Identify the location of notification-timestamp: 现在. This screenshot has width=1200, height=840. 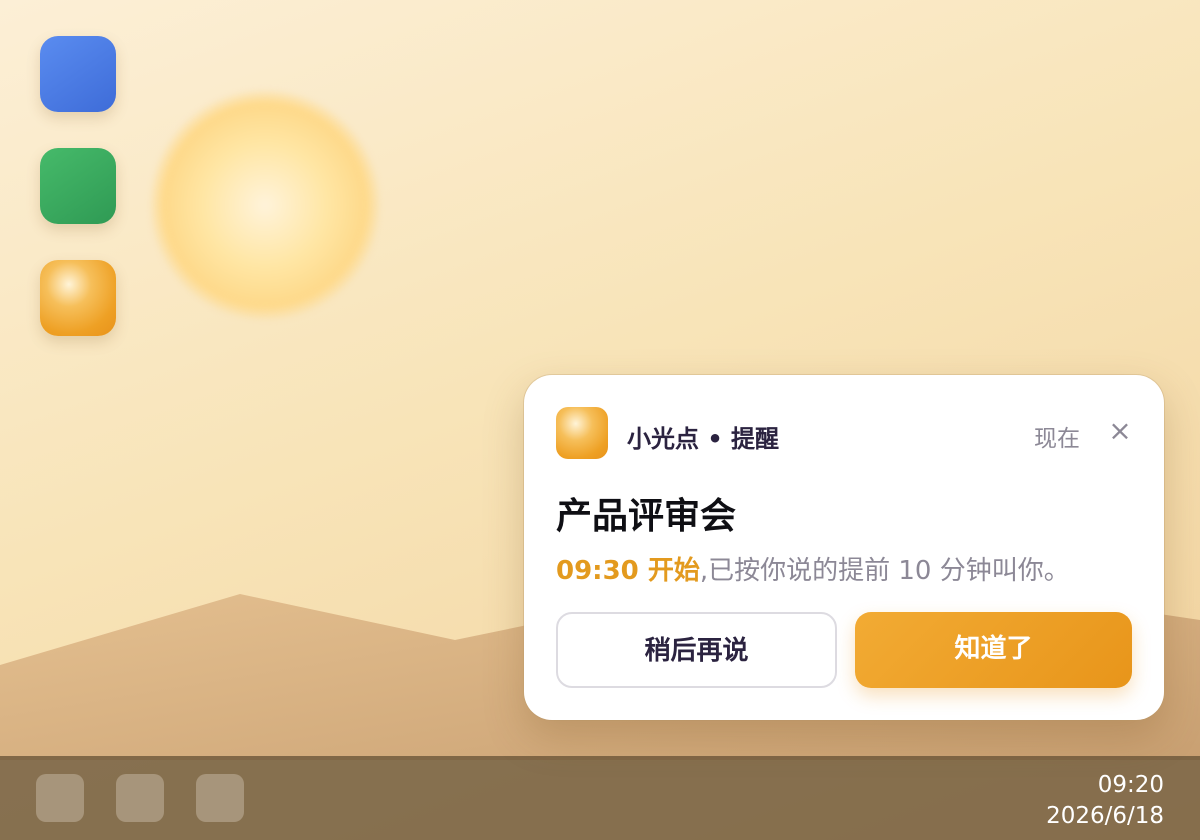
(1057, 439).